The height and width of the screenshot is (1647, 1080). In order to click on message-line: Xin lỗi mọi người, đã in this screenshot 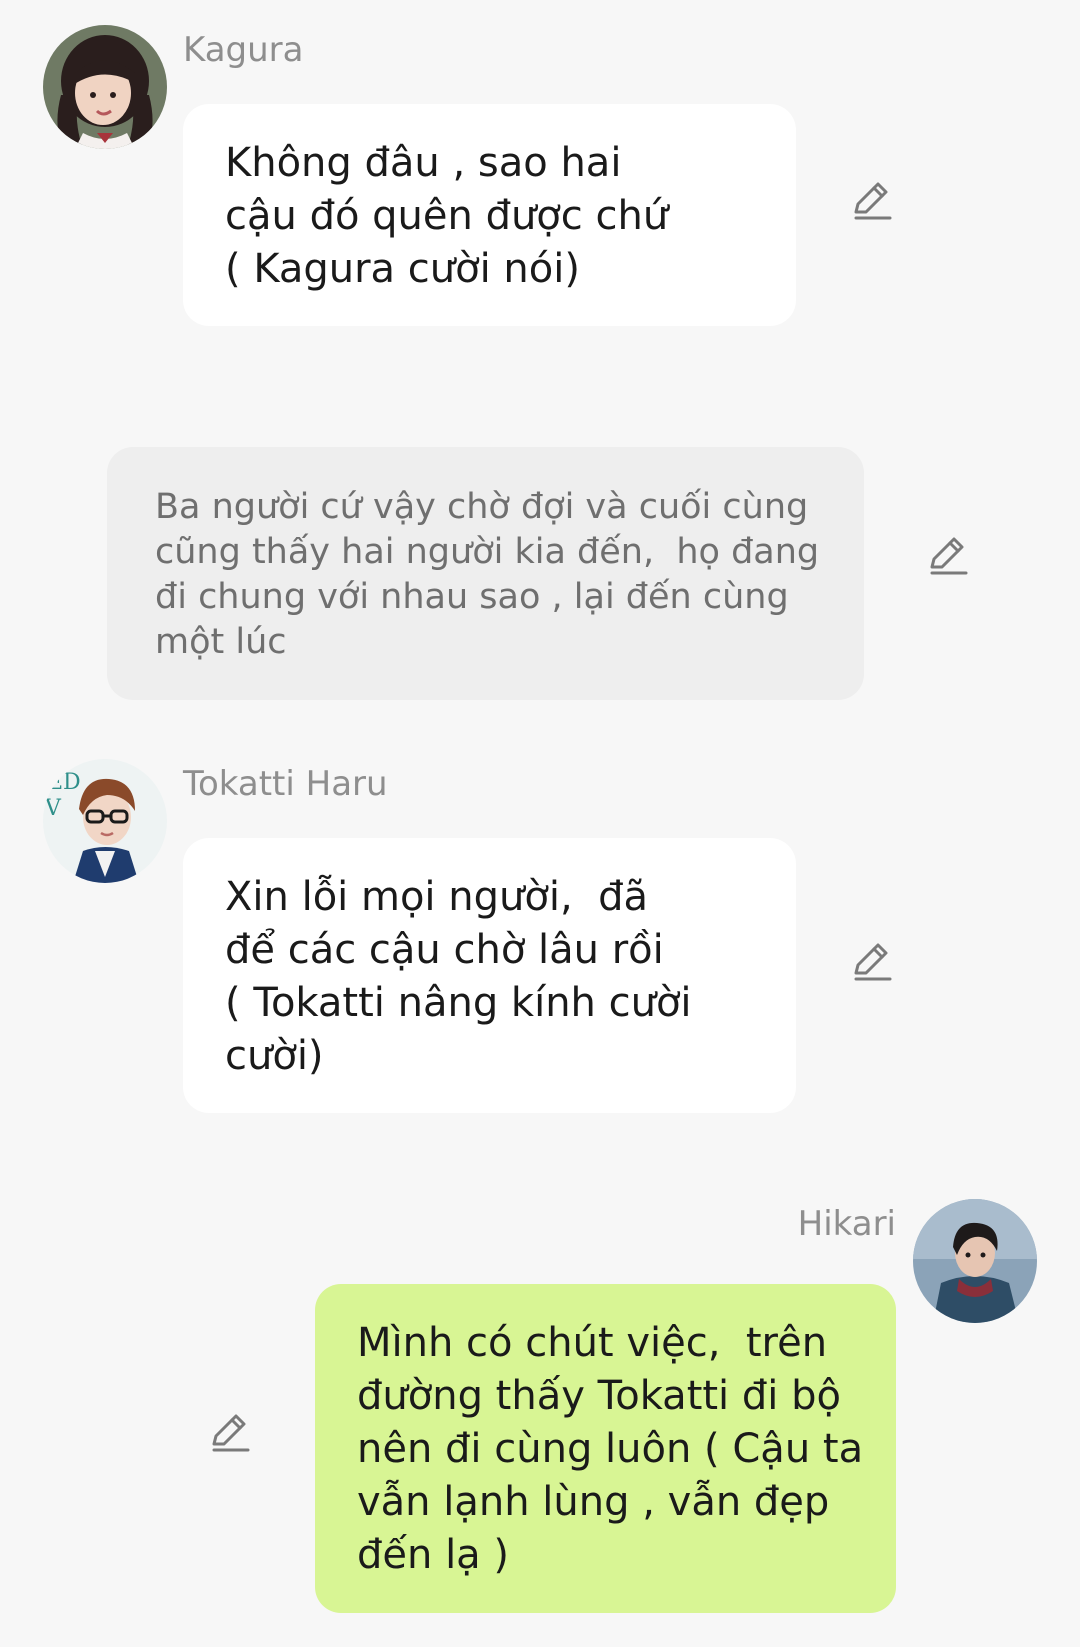, I will do `click(436, 897)`.